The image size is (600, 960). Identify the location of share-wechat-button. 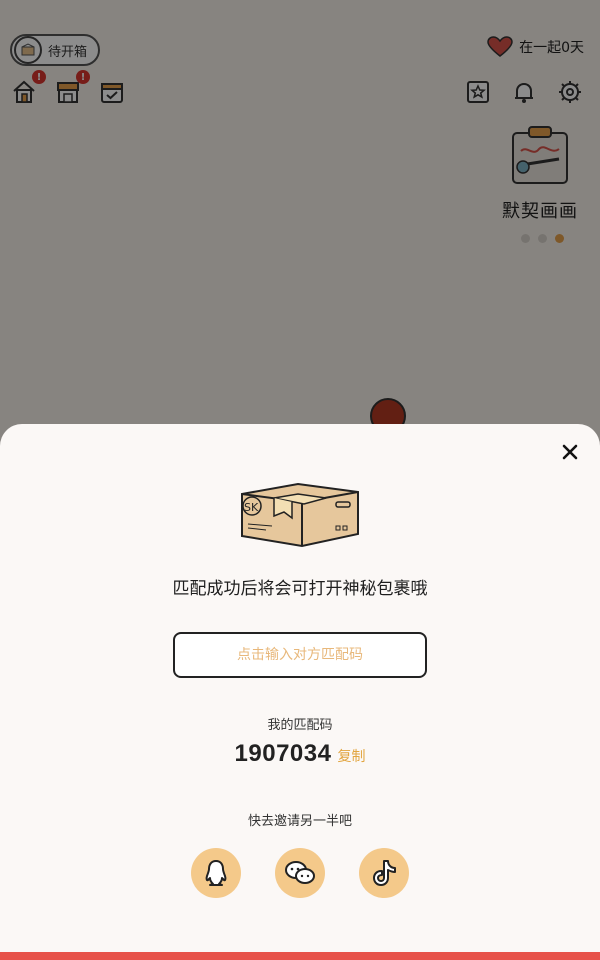
(300, 873).